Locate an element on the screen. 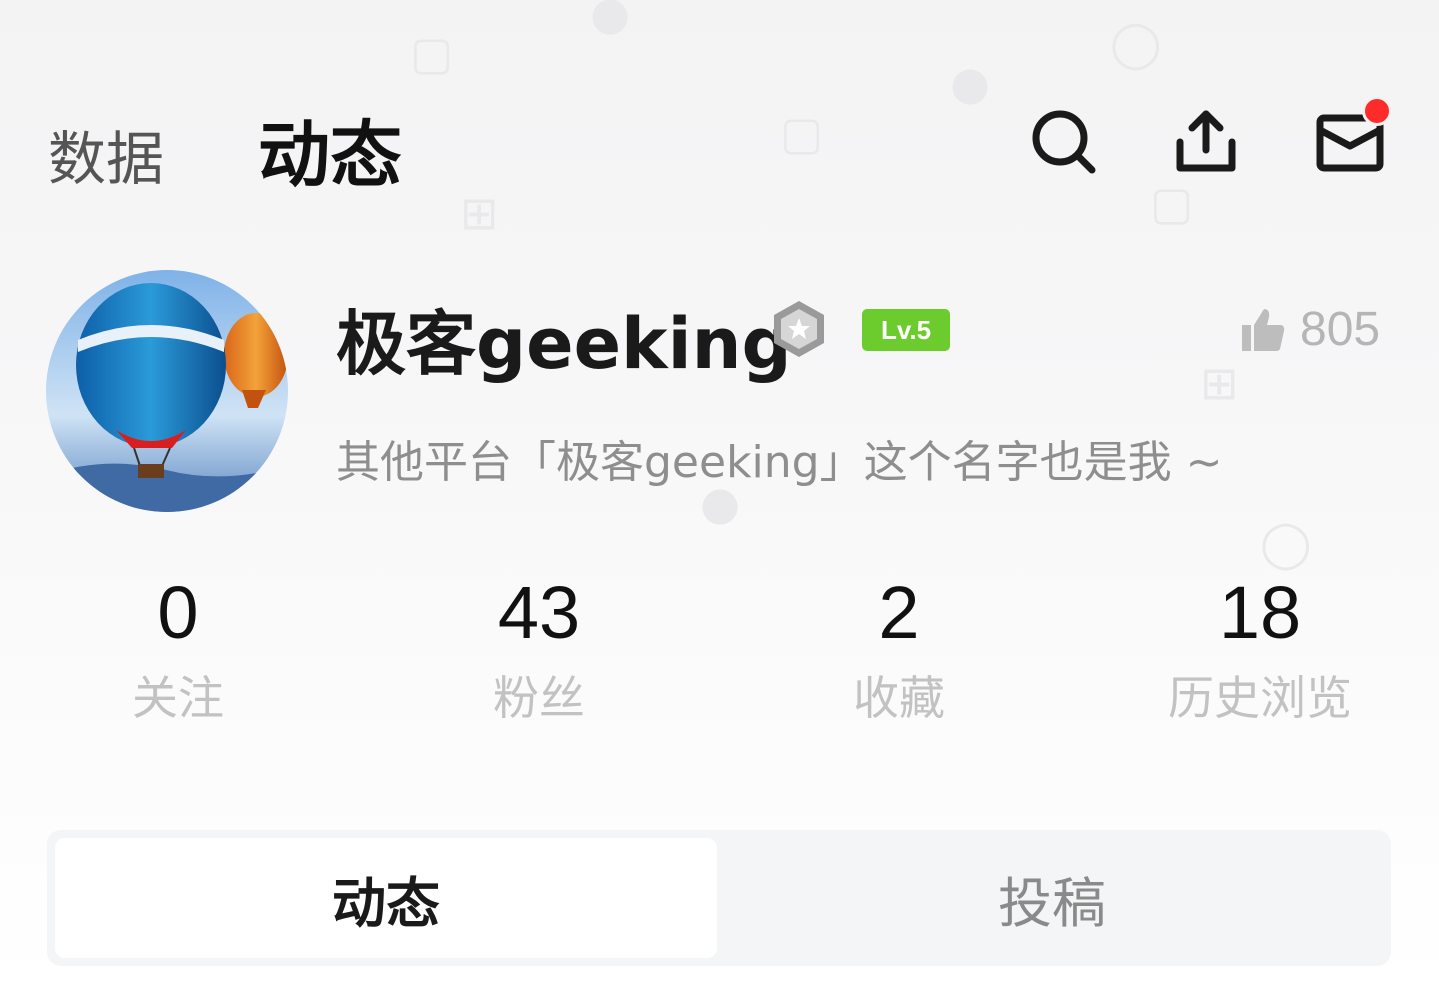 This screenshot has height=989, width=1439. avatar is located at coordinates (167, 391).